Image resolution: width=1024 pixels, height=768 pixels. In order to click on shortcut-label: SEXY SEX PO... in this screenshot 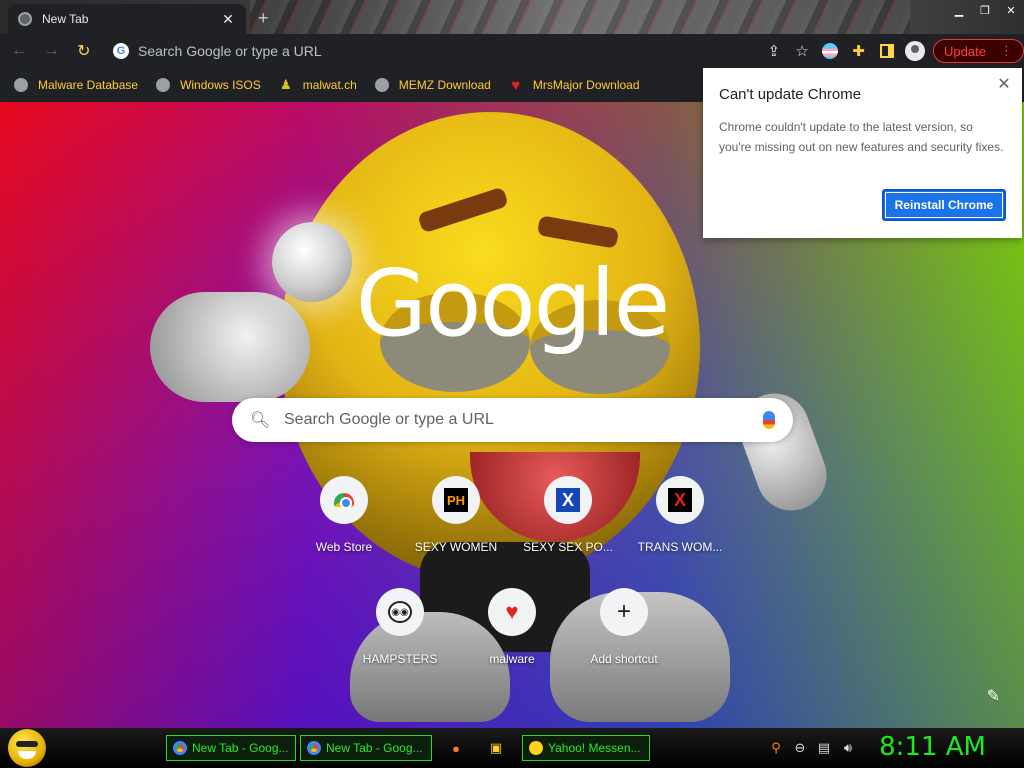, I will do `click(568, 547)`.